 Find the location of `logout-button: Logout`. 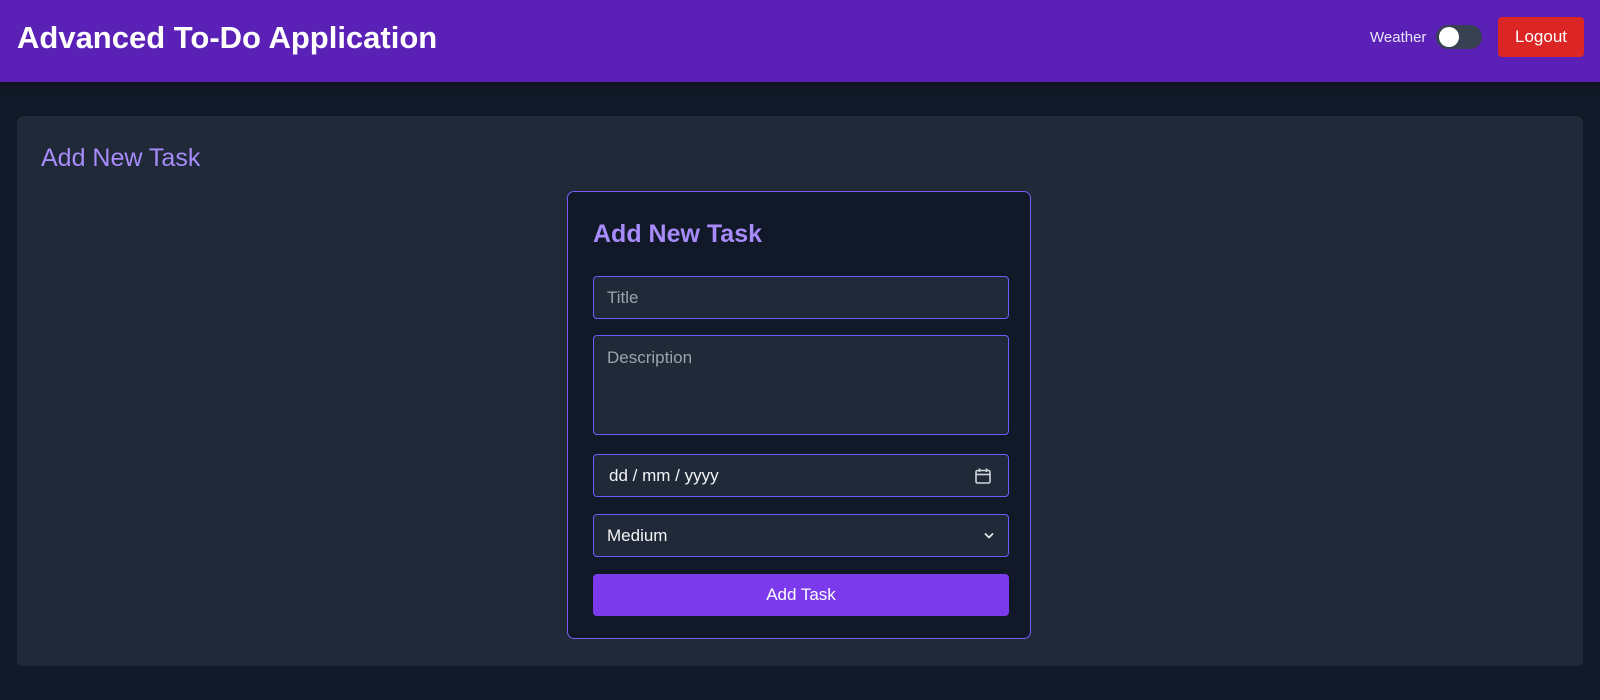

logout-button: Logout is located at coordinates (1541, 37).